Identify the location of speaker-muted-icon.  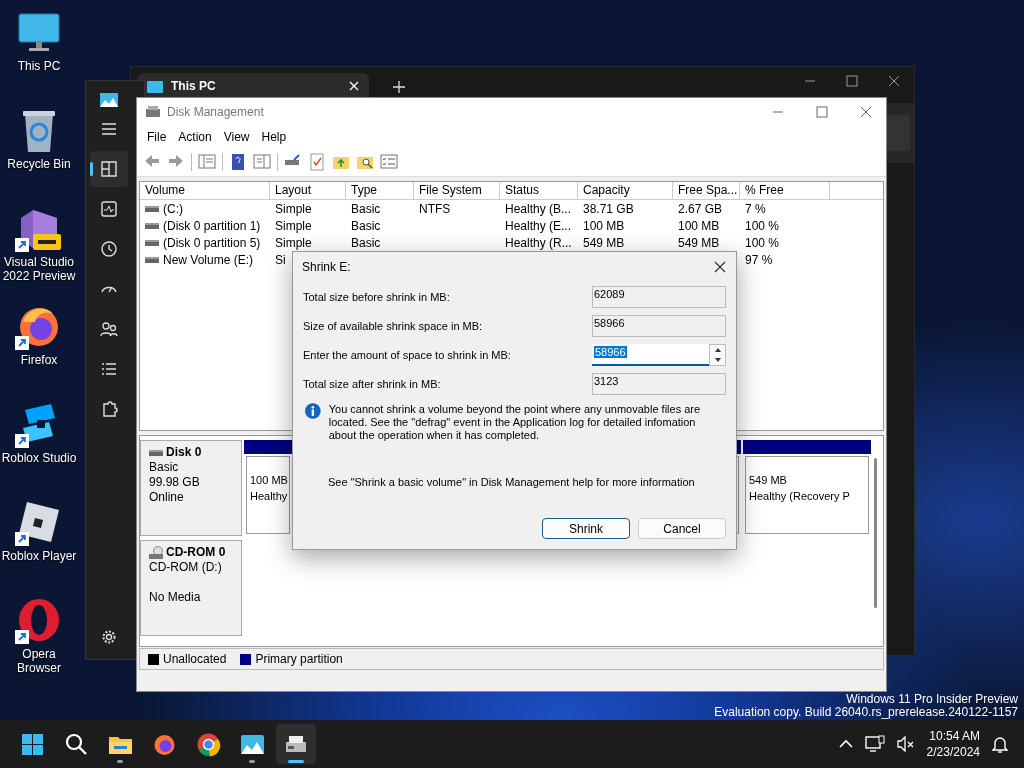
(905, 744).